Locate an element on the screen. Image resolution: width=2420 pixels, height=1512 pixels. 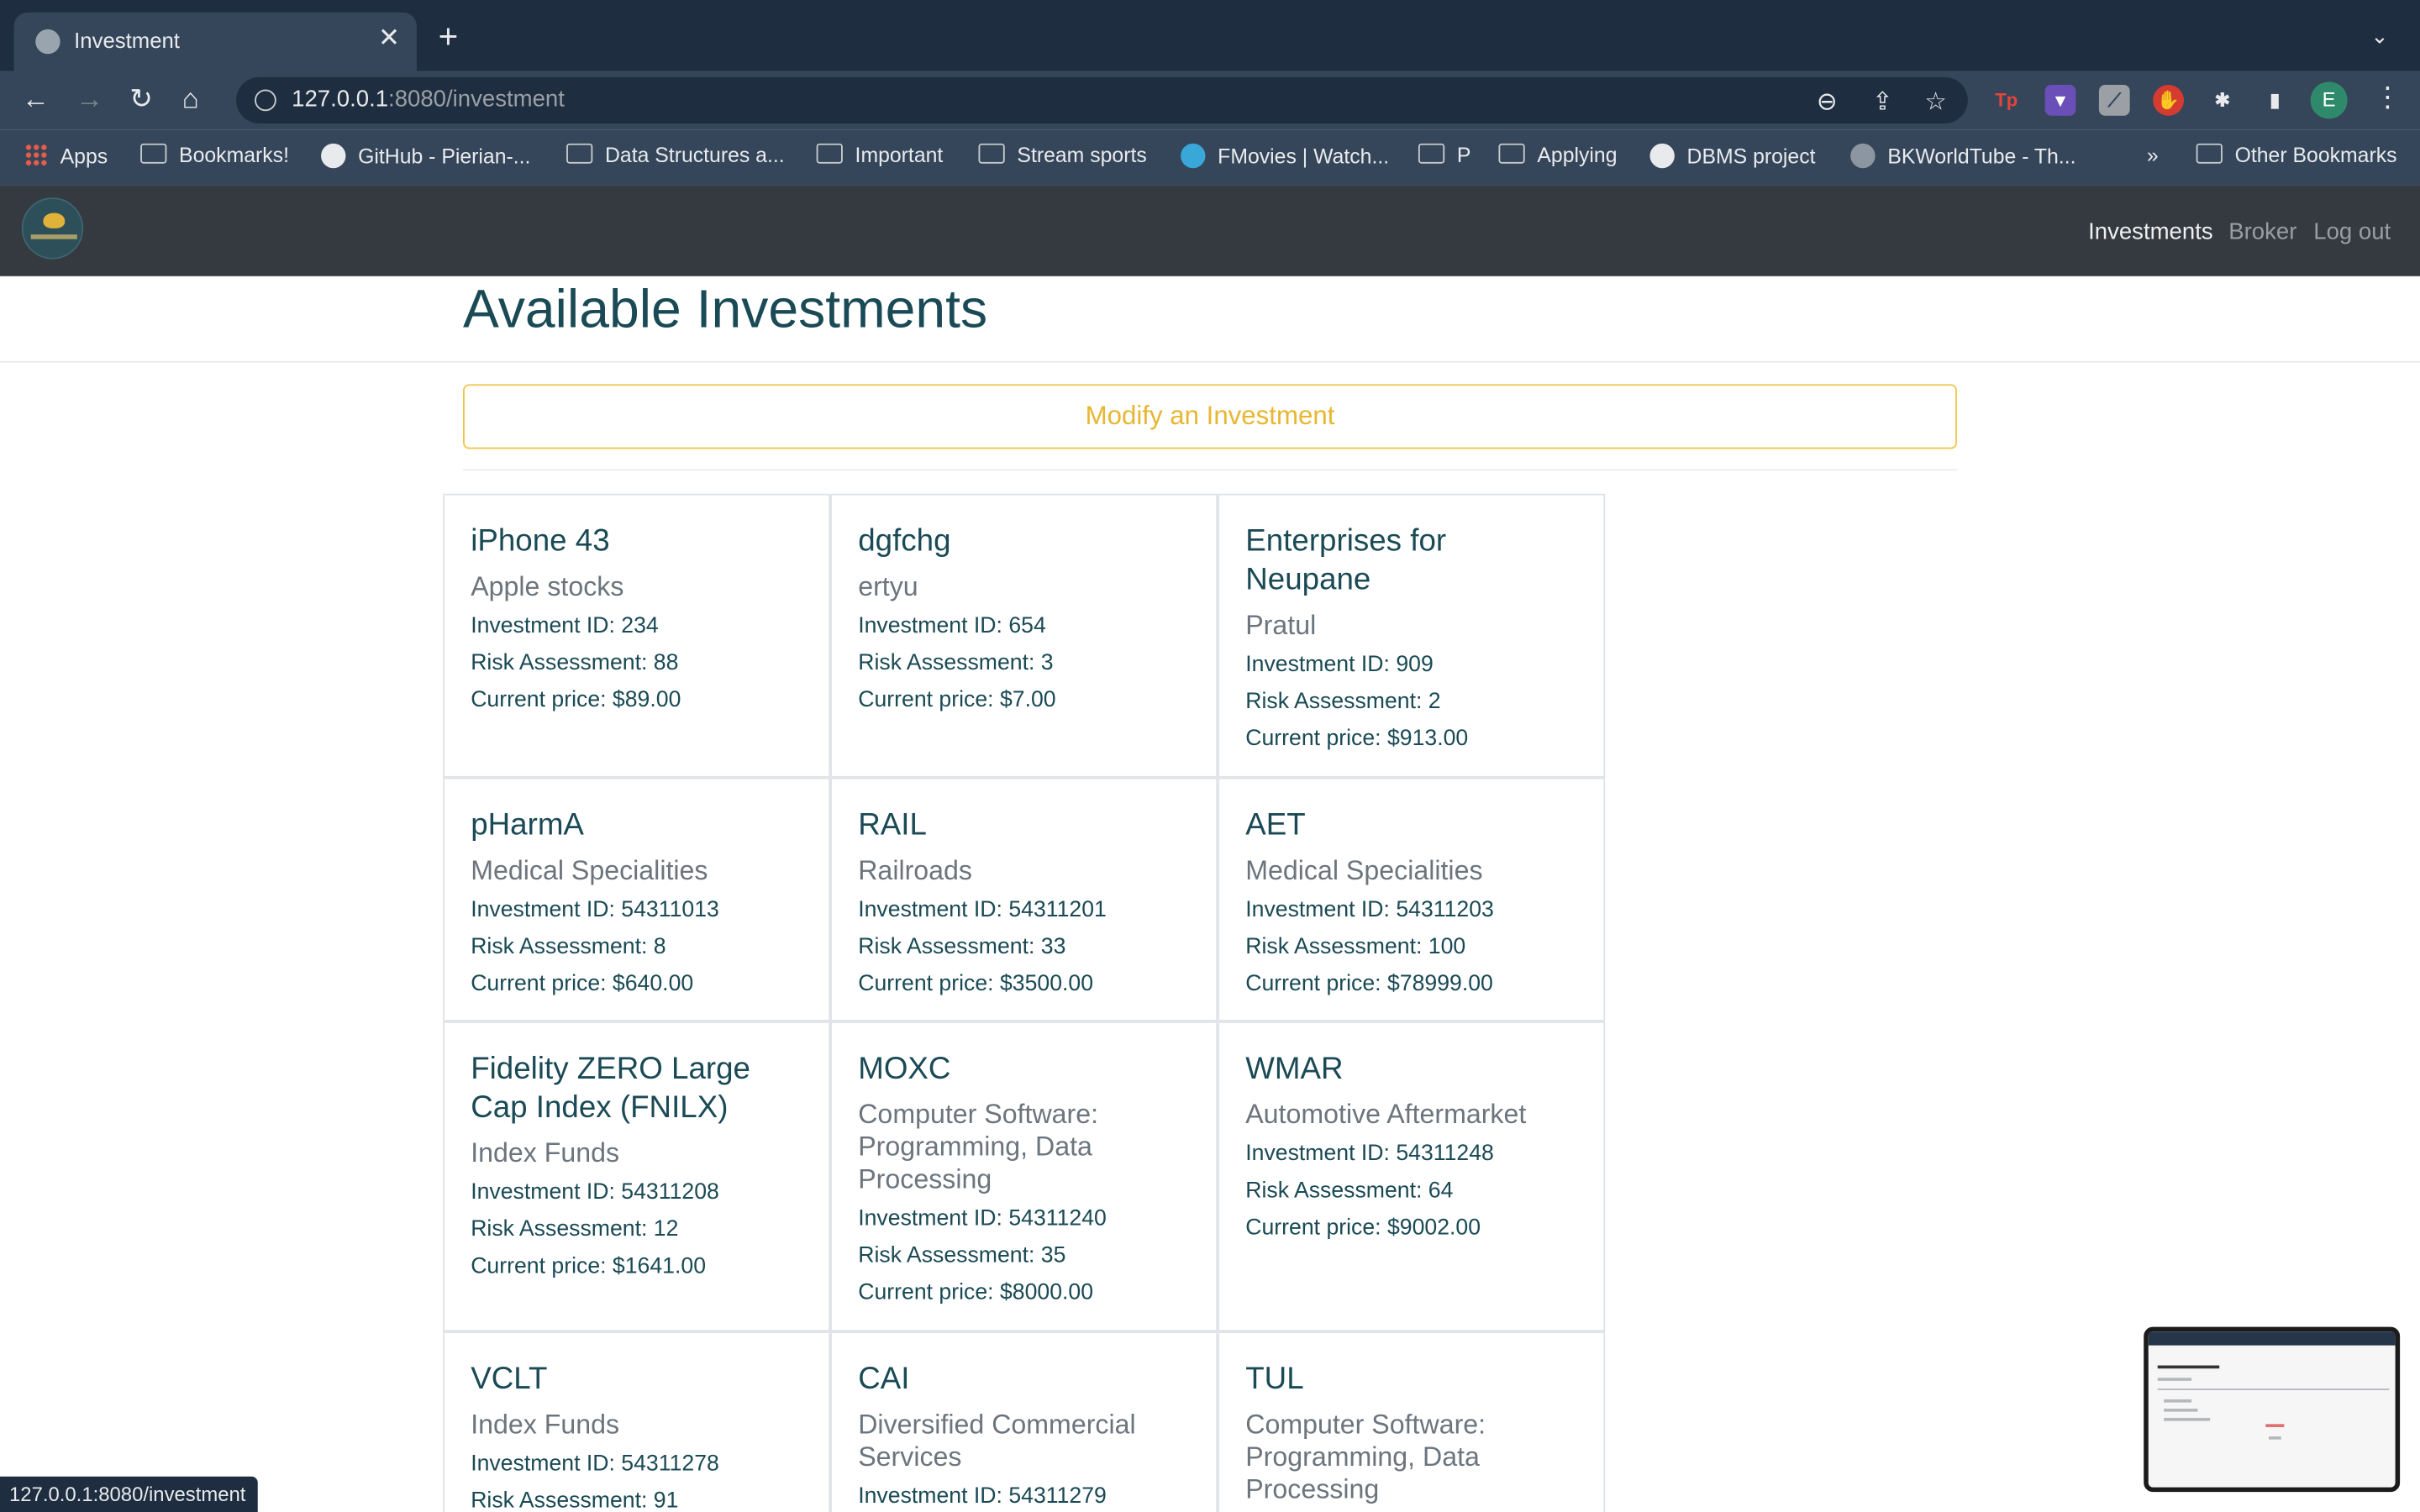
profile-avatar: E is located at coordinates (2329, 100).